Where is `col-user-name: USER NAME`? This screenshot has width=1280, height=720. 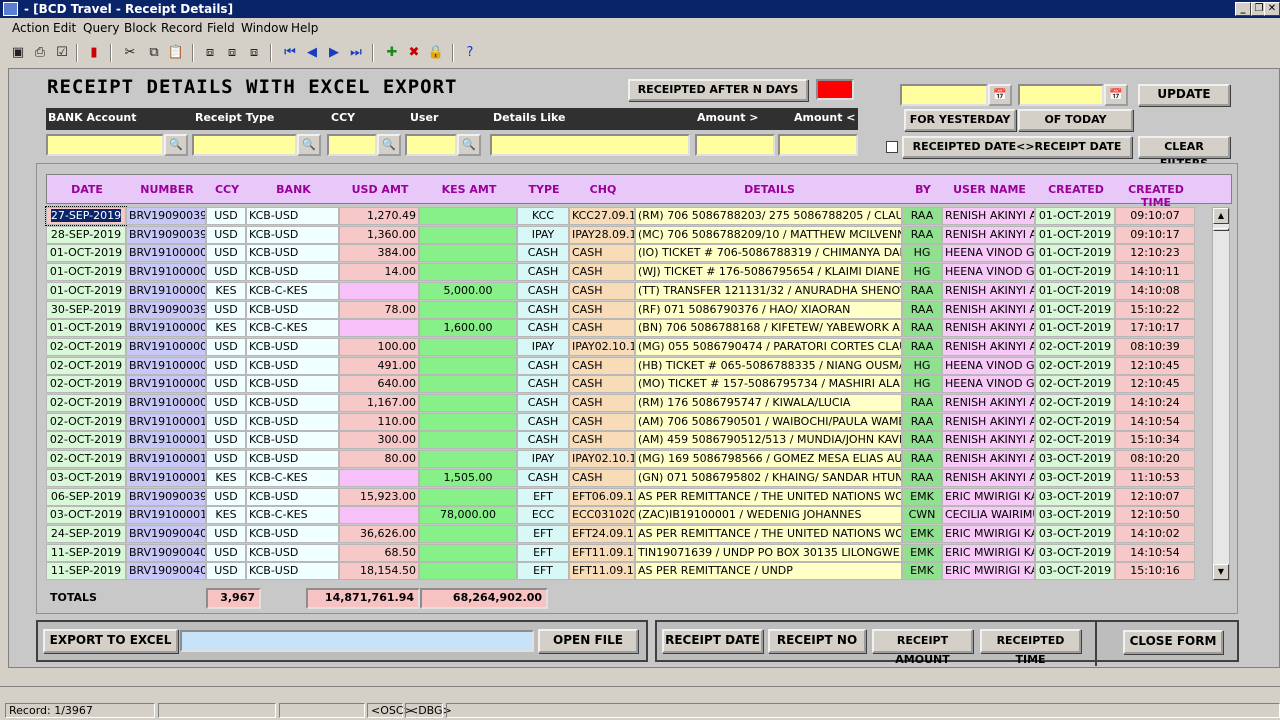
col-user-name: USER NAME is located at coordinates (989, 189).